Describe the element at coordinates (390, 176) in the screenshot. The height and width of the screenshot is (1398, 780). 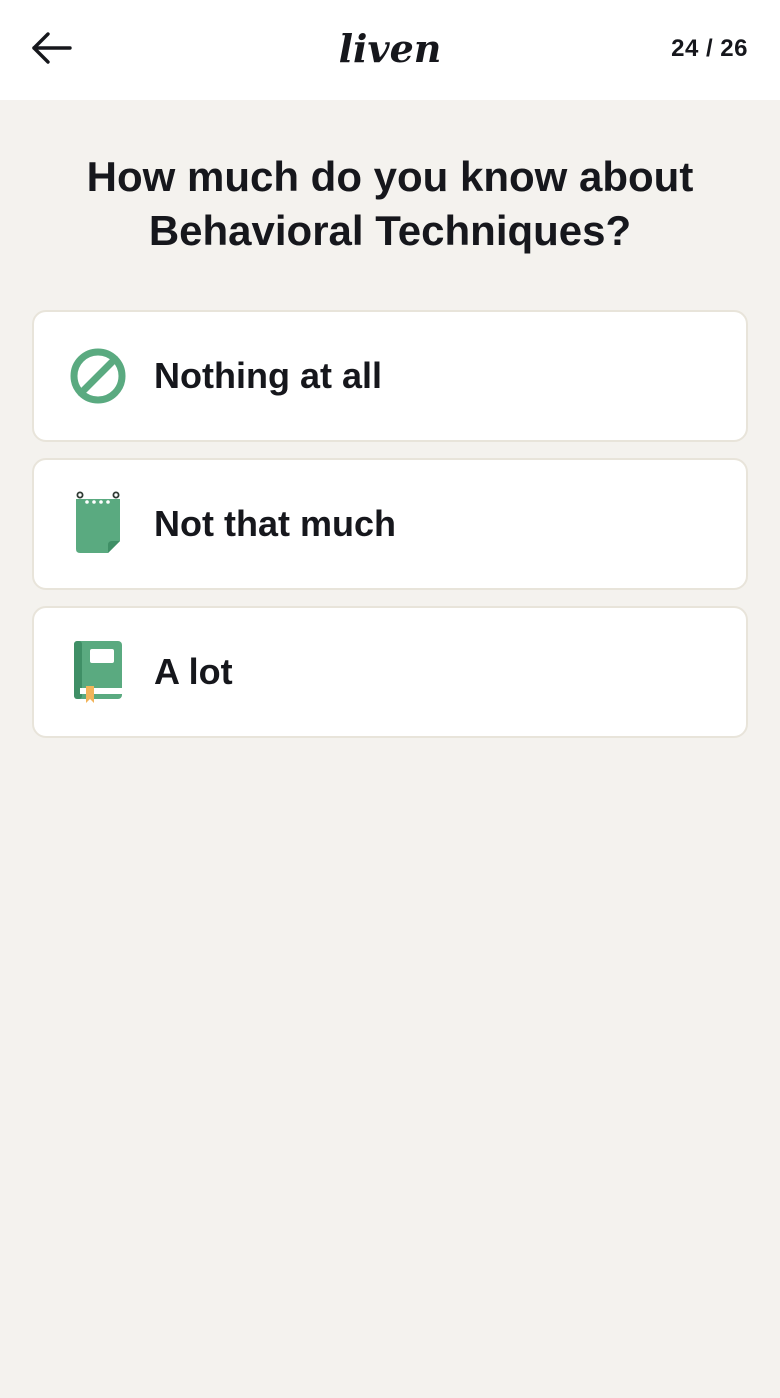
I see `question-line-1: How much do you know about` at that location.